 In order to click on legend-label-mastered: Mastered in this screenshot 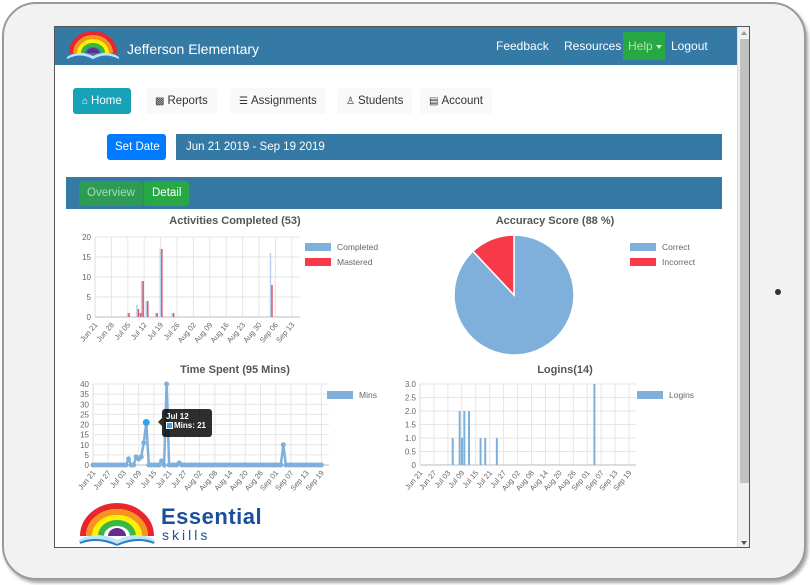, I will do `click(355, 262)`.